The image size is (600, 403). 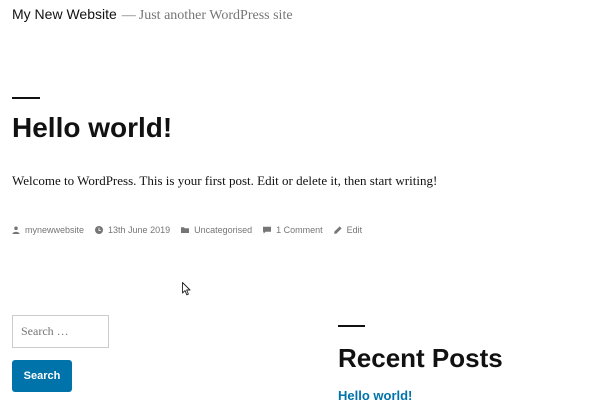 What do you see at coordinates (26, 98) in the screenshot?
I see `post-divider` at bounding box center [26, 98].